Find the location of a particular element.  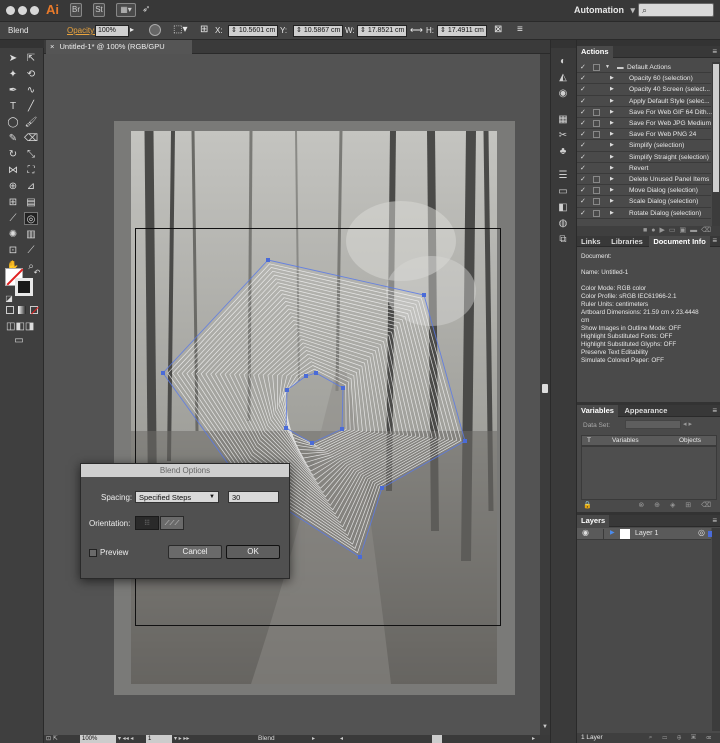

none-mode-button is located at coordinates (34, 310).